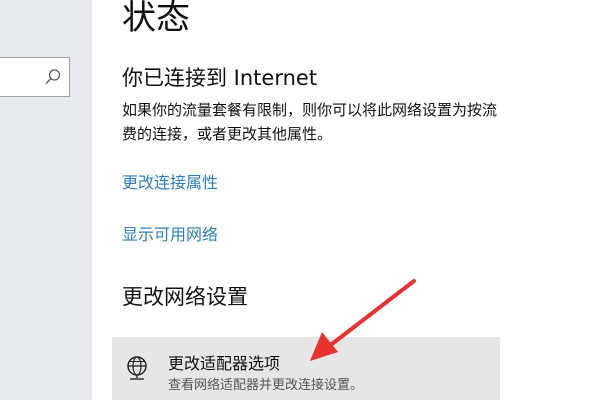 This screenshot has height=400, width=600. What do you see at coordinates (310, 110) in the screenshot?
I see `connection-description-line1: 如果你的流量套餐有限制，则你可以将此网络设置为按流` at bounding box center [310, 110].